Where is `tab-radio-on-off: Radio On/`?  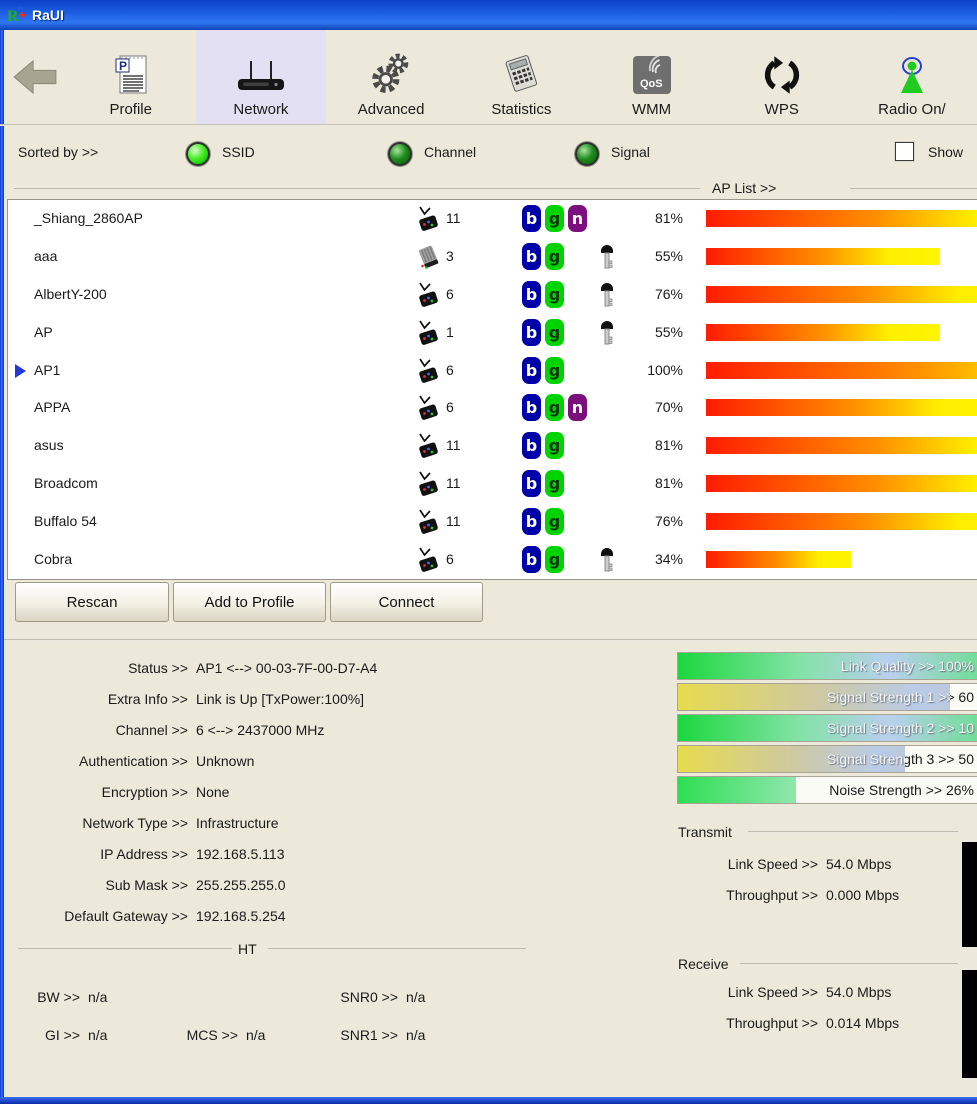 tab-radio-on-off: Radio On/ is located at coordinates (912, 77).